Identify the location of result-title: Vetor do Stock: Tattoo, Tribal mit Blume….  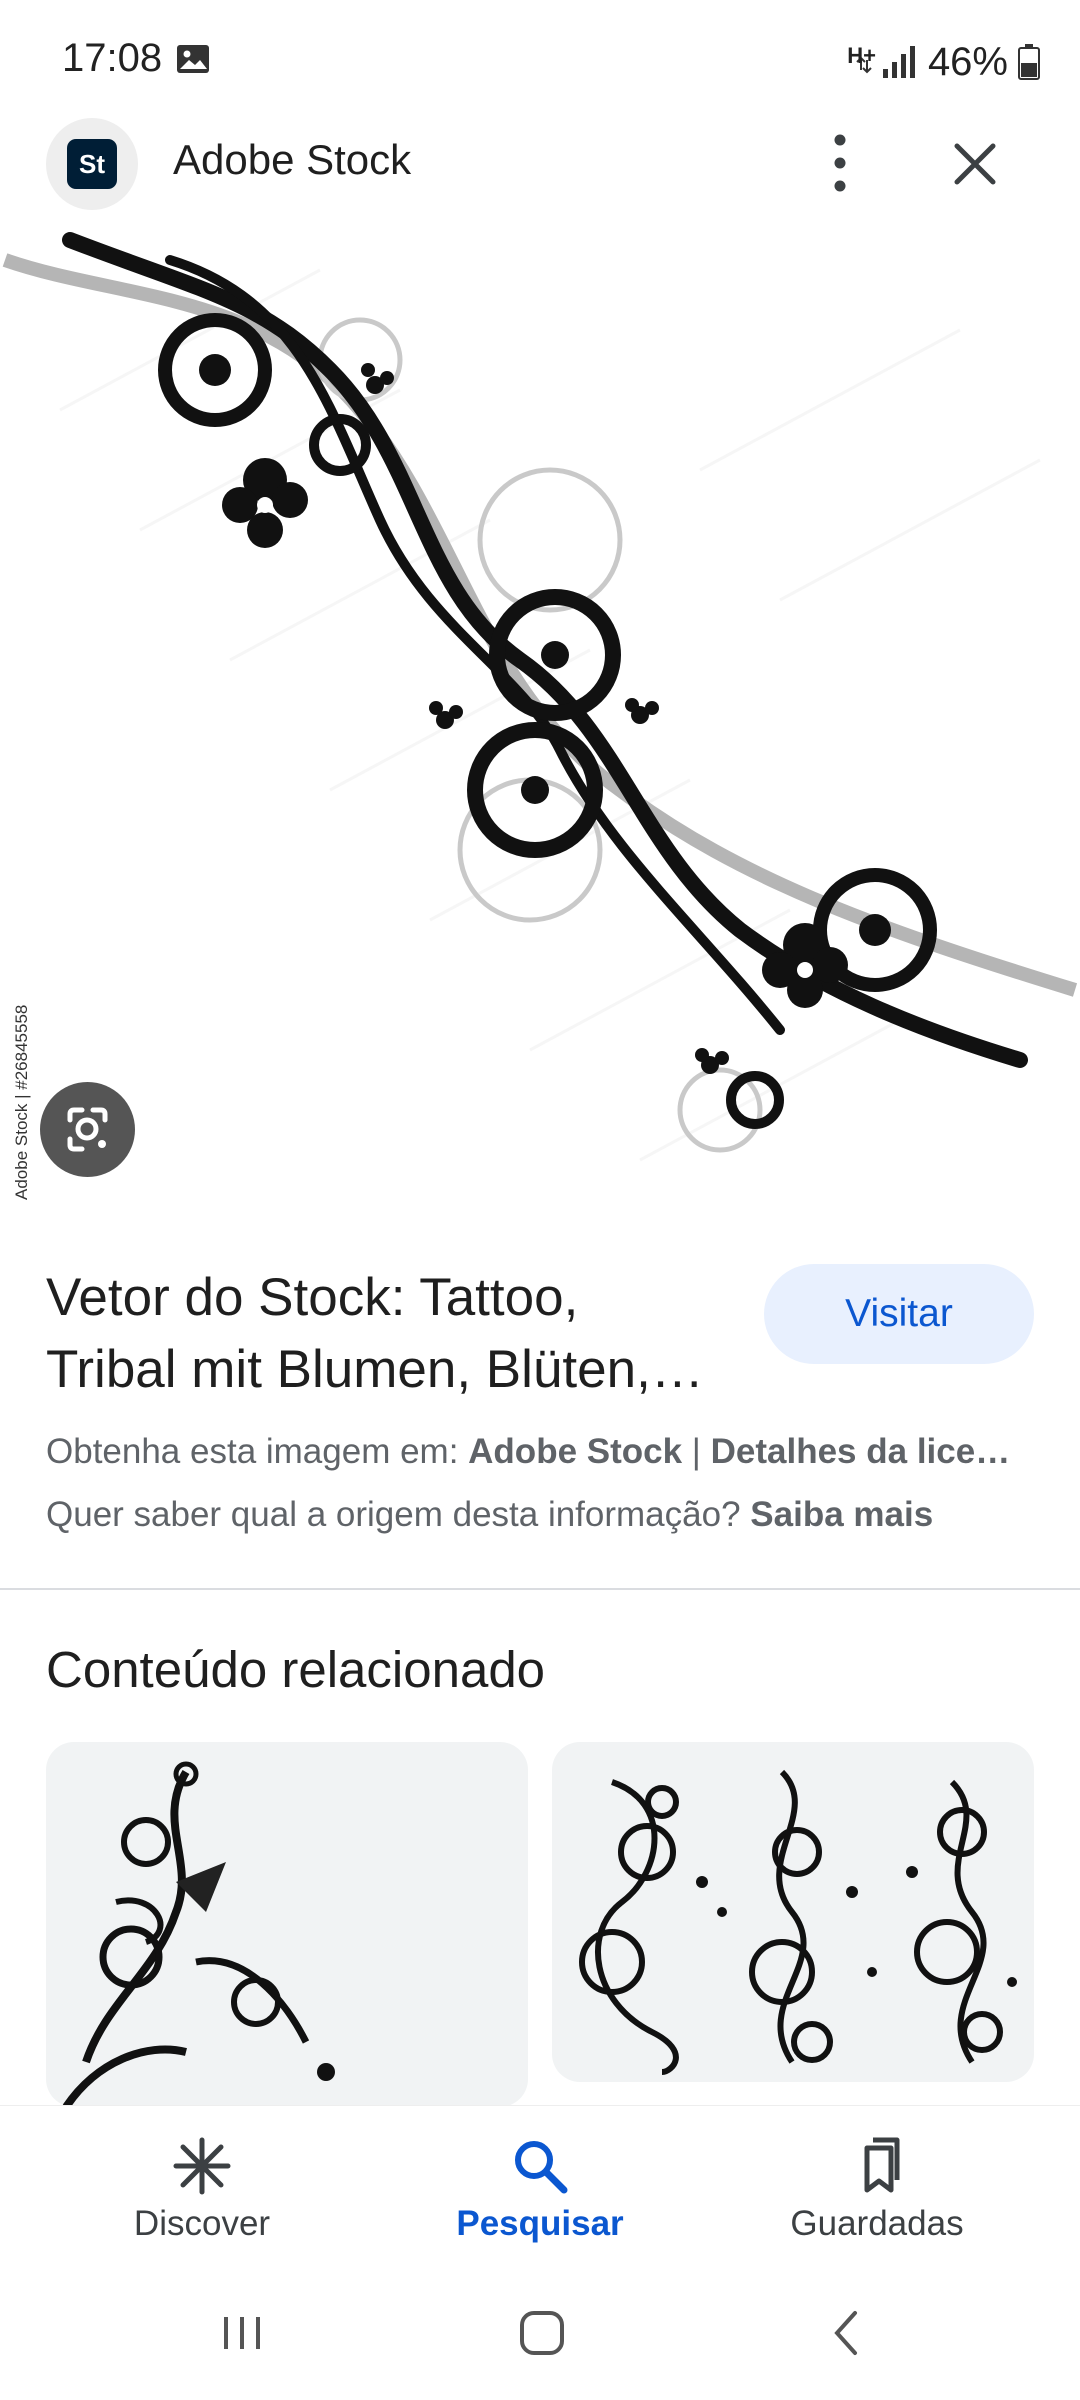
(396, 1334).